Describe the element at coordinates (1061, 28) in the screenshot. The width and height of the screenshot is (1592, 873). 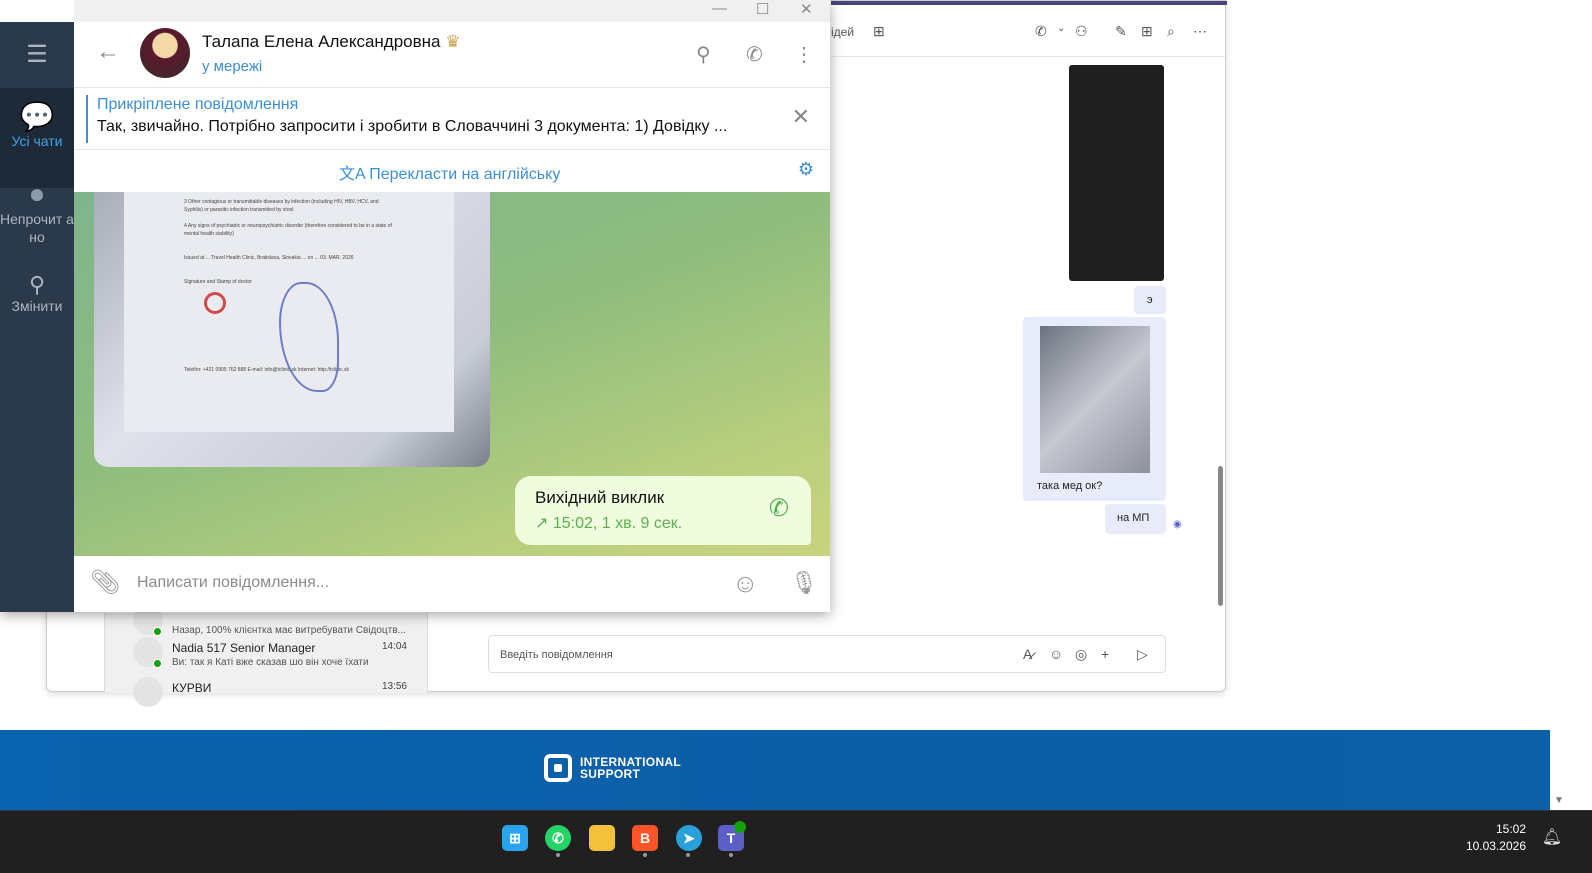
I see `chevron-down-icon: ⌄` at that location.